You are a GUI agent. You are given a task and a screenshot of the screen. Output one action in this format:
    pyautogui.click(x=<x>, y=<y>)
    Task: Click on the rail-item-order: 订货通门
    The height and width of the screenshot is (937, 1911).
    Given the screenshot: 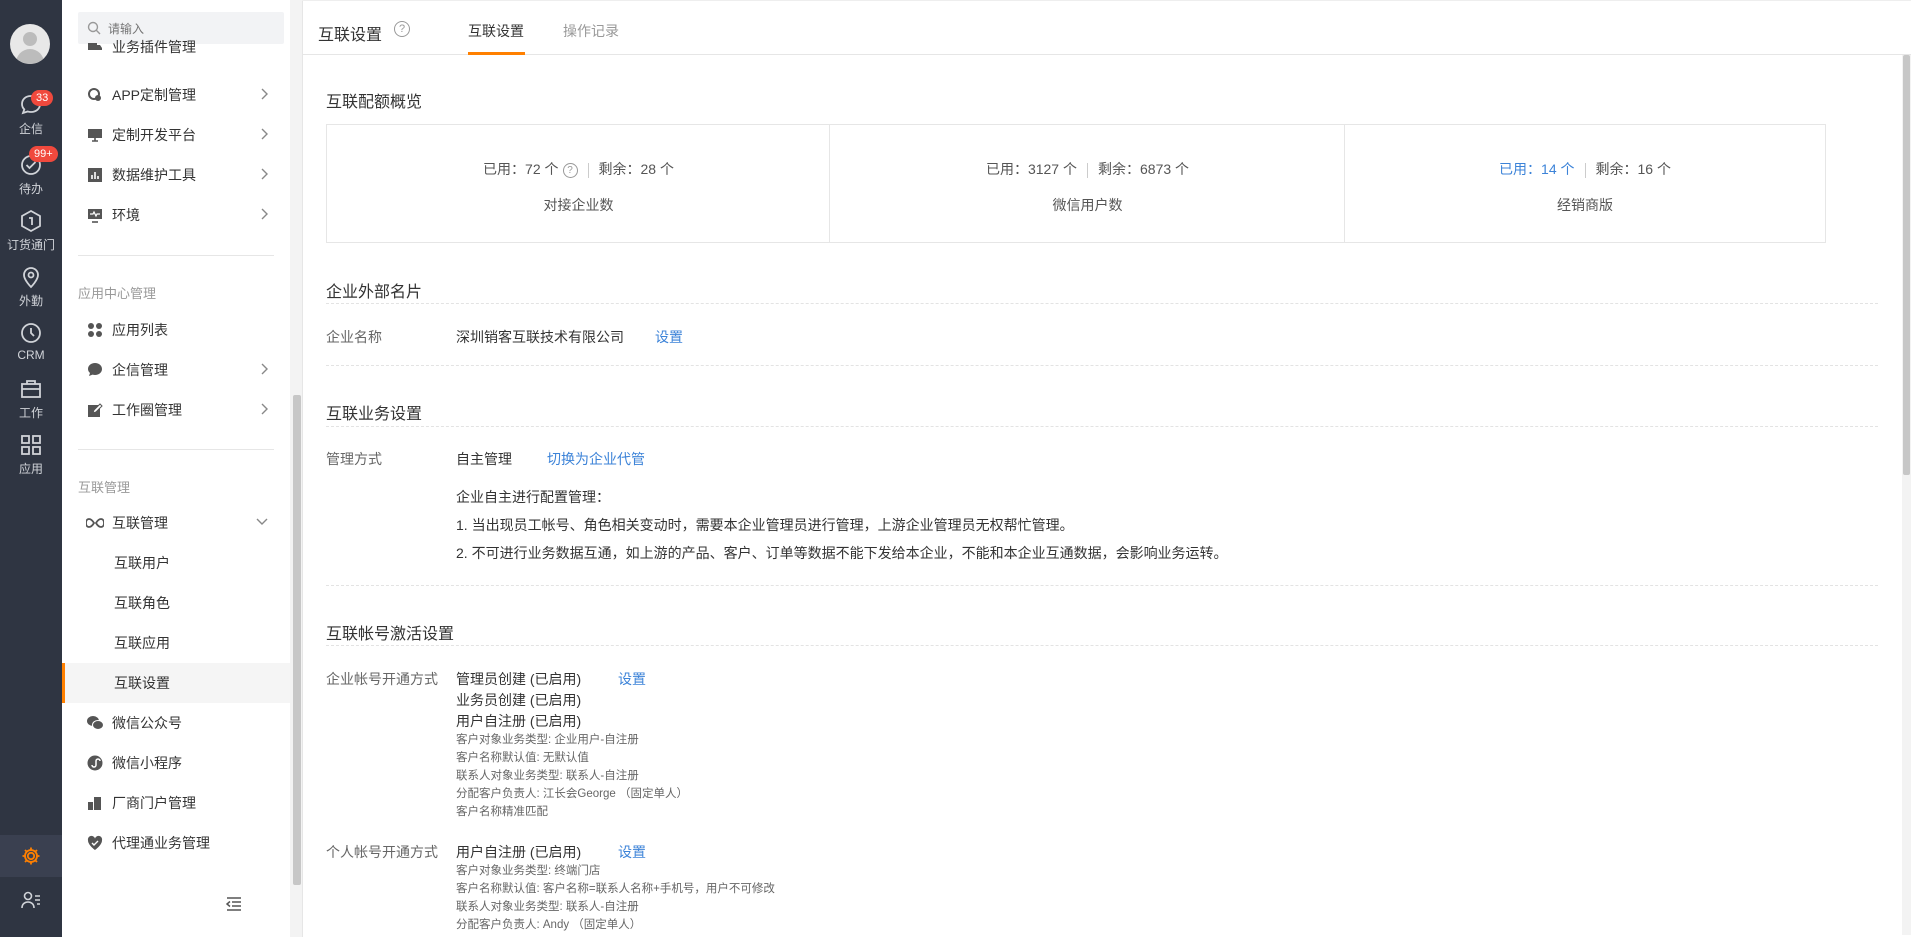 What is the action you would take?
    pyautogui.click(x=31, y=234)
    